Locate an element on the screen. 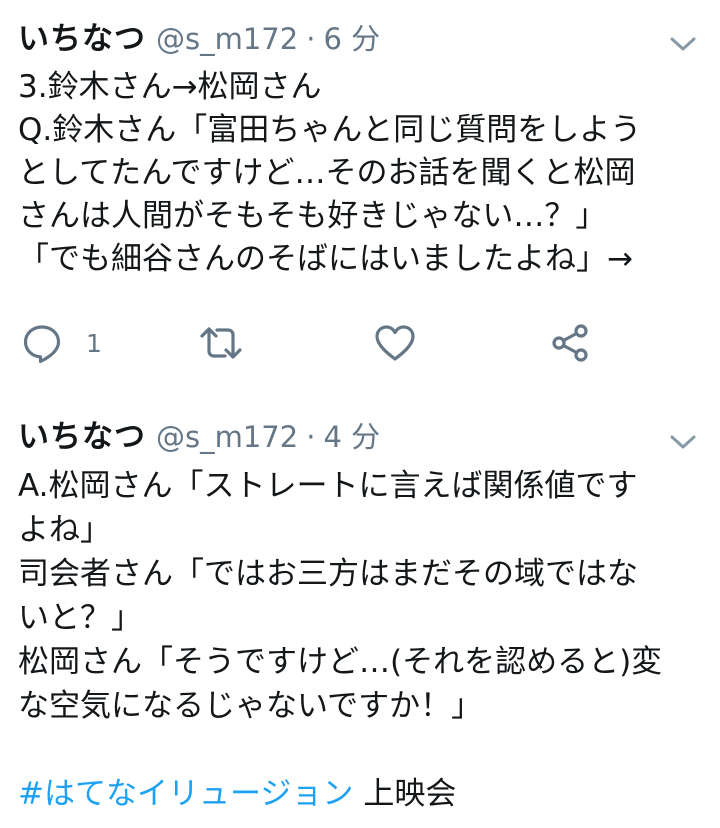 Image resolution: width=720 pixels, height=828 pixels. tweet-text-line: さんは人間がそもそも好きじゃない…？」 is located at coordinates (312, 216).